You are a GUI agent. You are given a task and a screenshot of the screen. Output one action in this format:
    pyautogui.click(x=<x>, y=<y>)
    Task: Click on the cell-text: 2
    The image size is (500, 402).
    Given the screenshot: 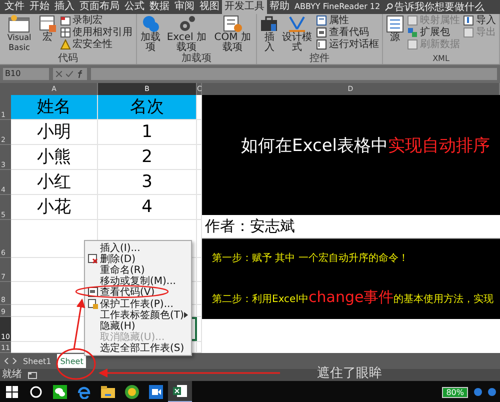 What is the action you would take?
    pyautogui.click(x=147, y=157)
    